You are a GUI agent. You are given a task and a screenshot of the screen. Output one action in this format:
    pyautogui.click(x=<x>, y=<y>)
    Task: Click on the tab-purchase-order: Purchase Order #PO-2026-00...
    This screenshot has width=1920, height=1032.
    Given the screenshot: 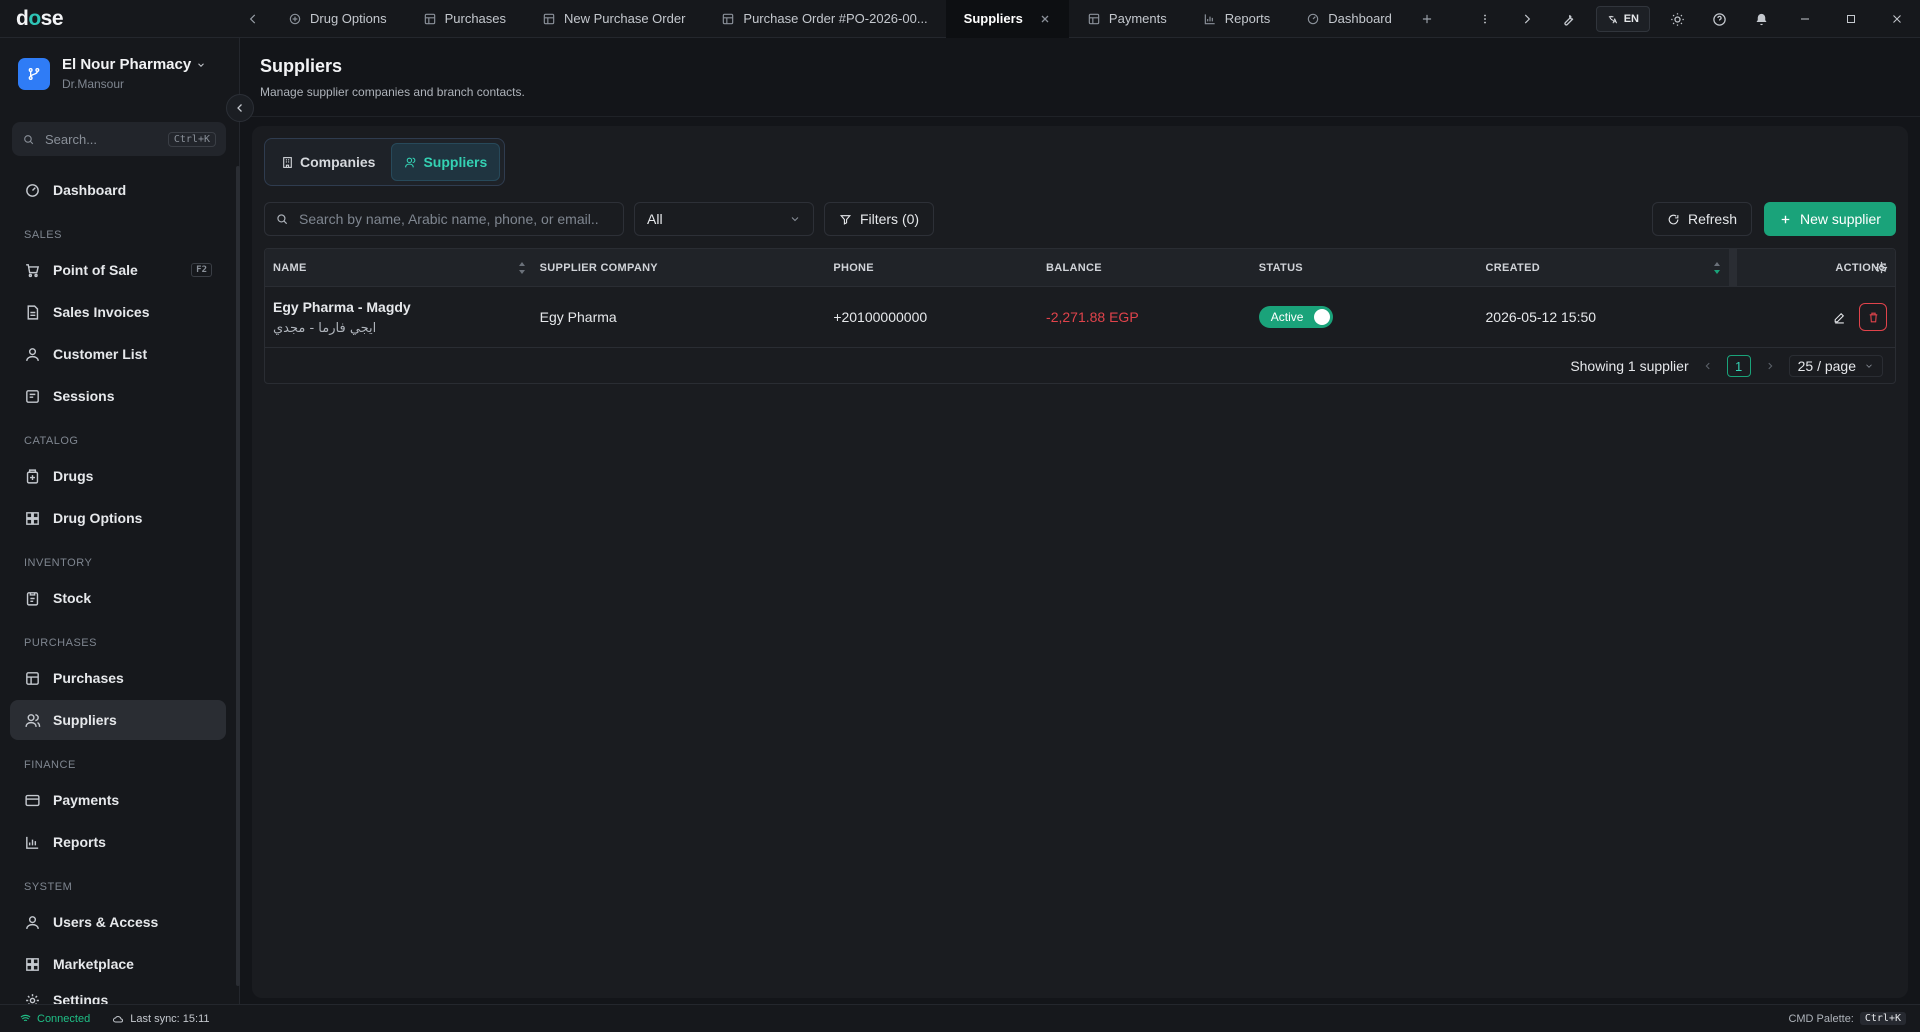 What is the action you would take?
    pyautogui.click(x=824, y=19)
    